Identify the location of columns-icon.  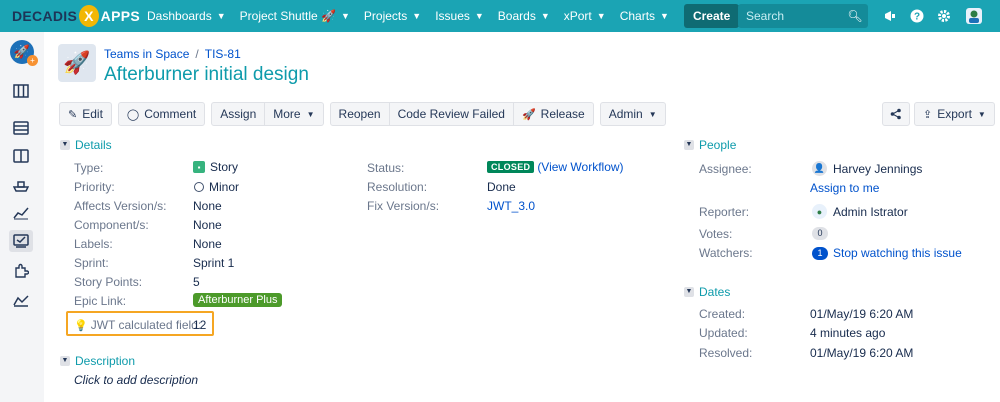
(21, 156).